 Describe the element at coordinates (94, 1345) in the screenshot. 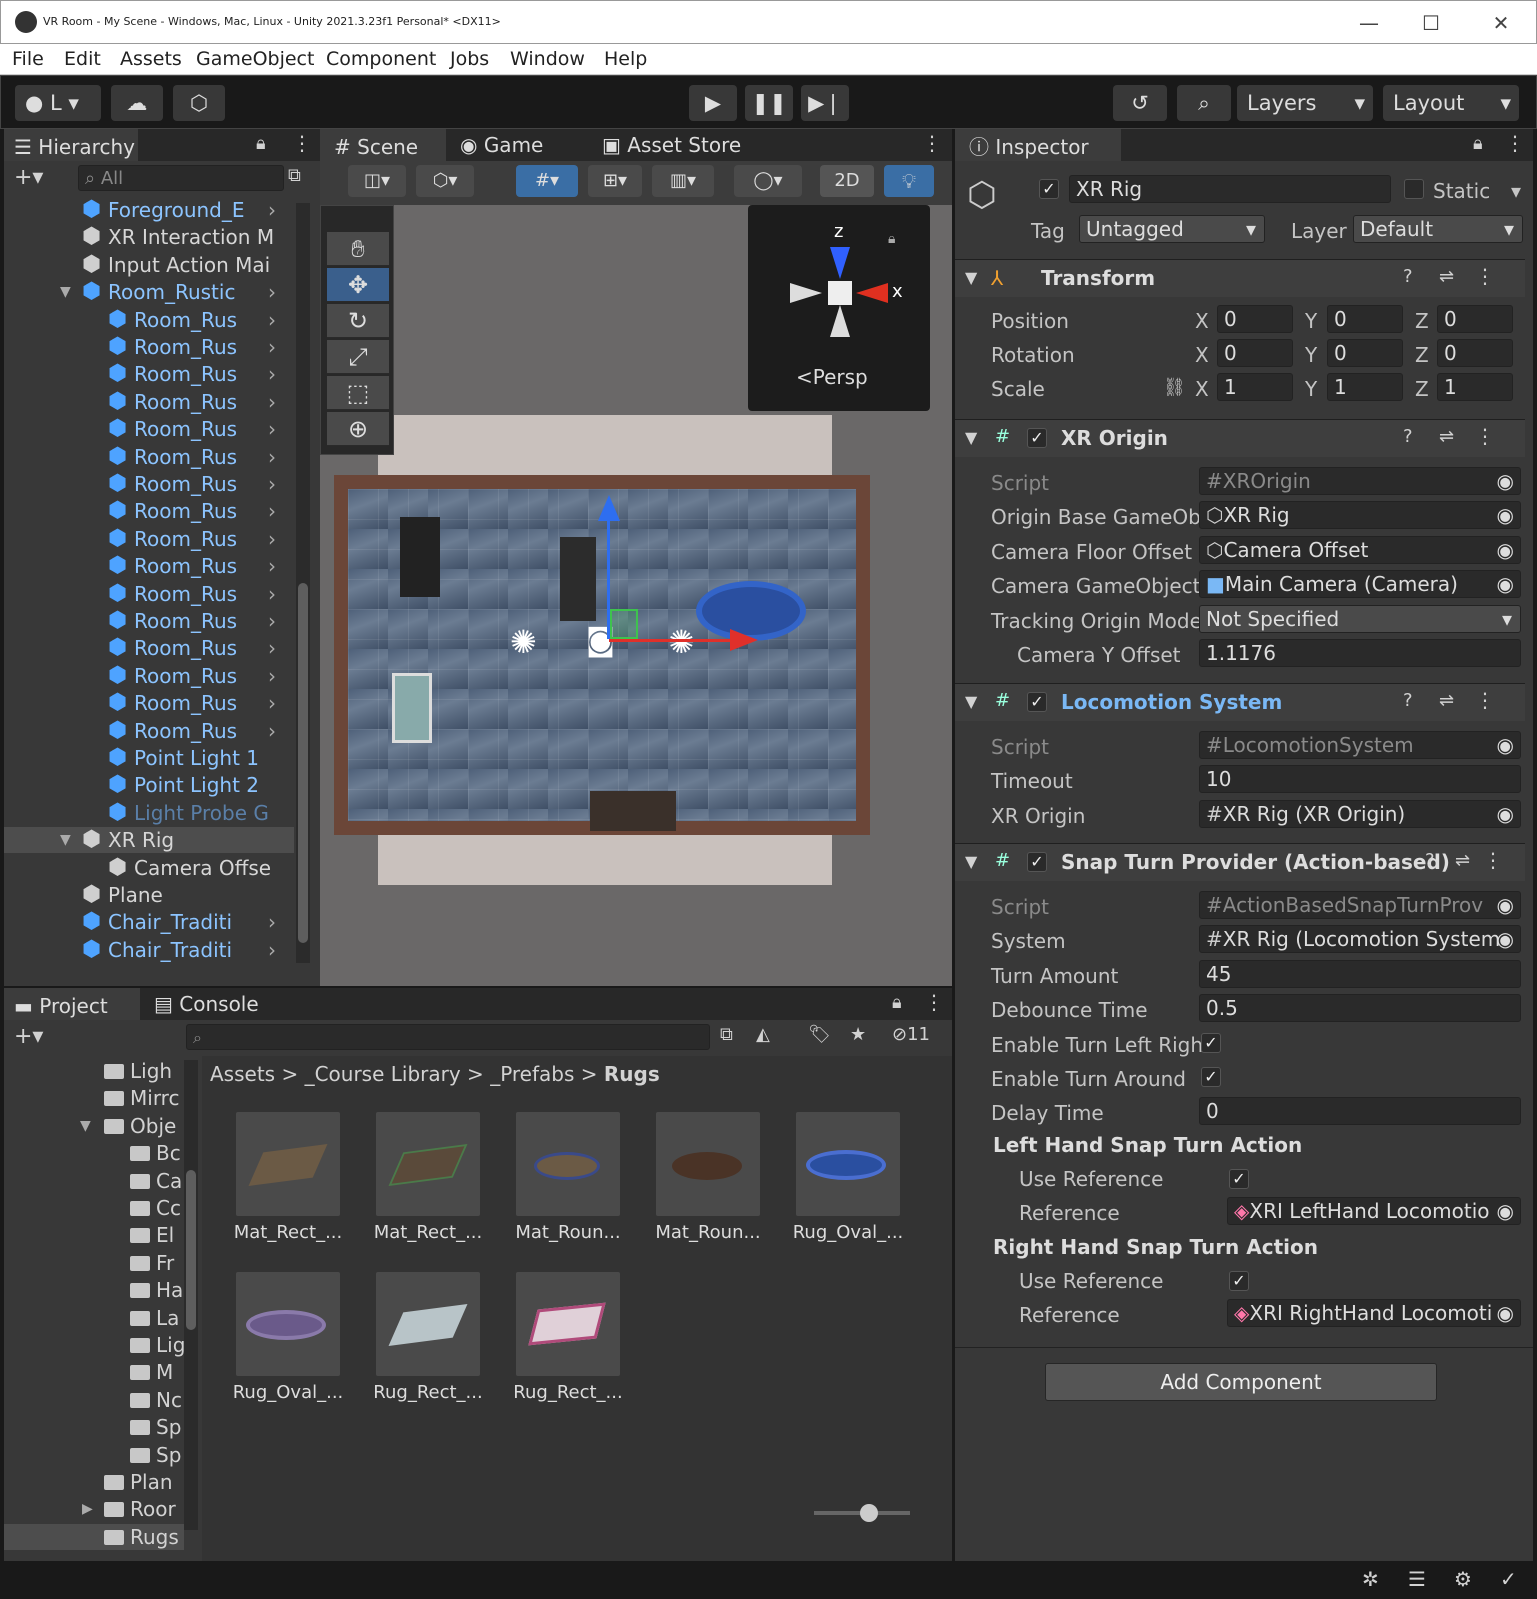

I see `folder-tree-item: Lig` at that location.